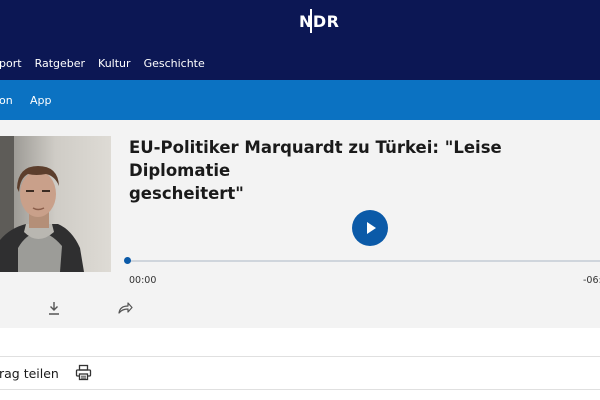 The height and width of the screenshot is (400, 600). I want to click on download-button, so click(54, 308).